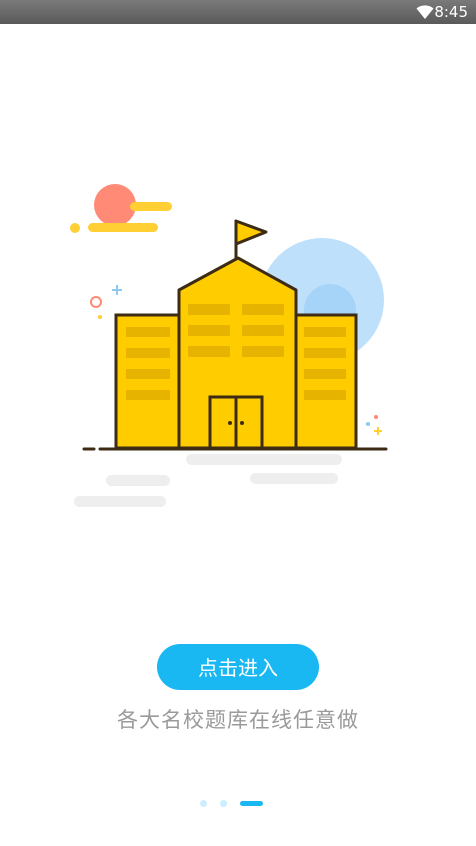 Image resolution: width=476 pixels, height=846 pixels. I want to click on status-bar: 8:45, so click(238, 12).